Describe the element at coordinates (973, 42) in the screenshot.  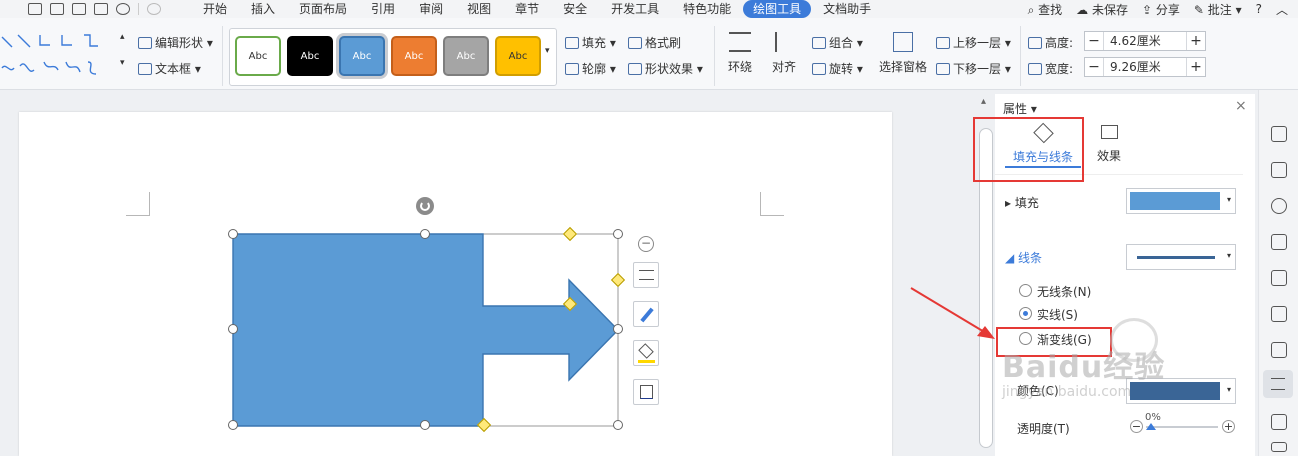
I see `bring-forward-button: 上移一层 ▾` at that location.